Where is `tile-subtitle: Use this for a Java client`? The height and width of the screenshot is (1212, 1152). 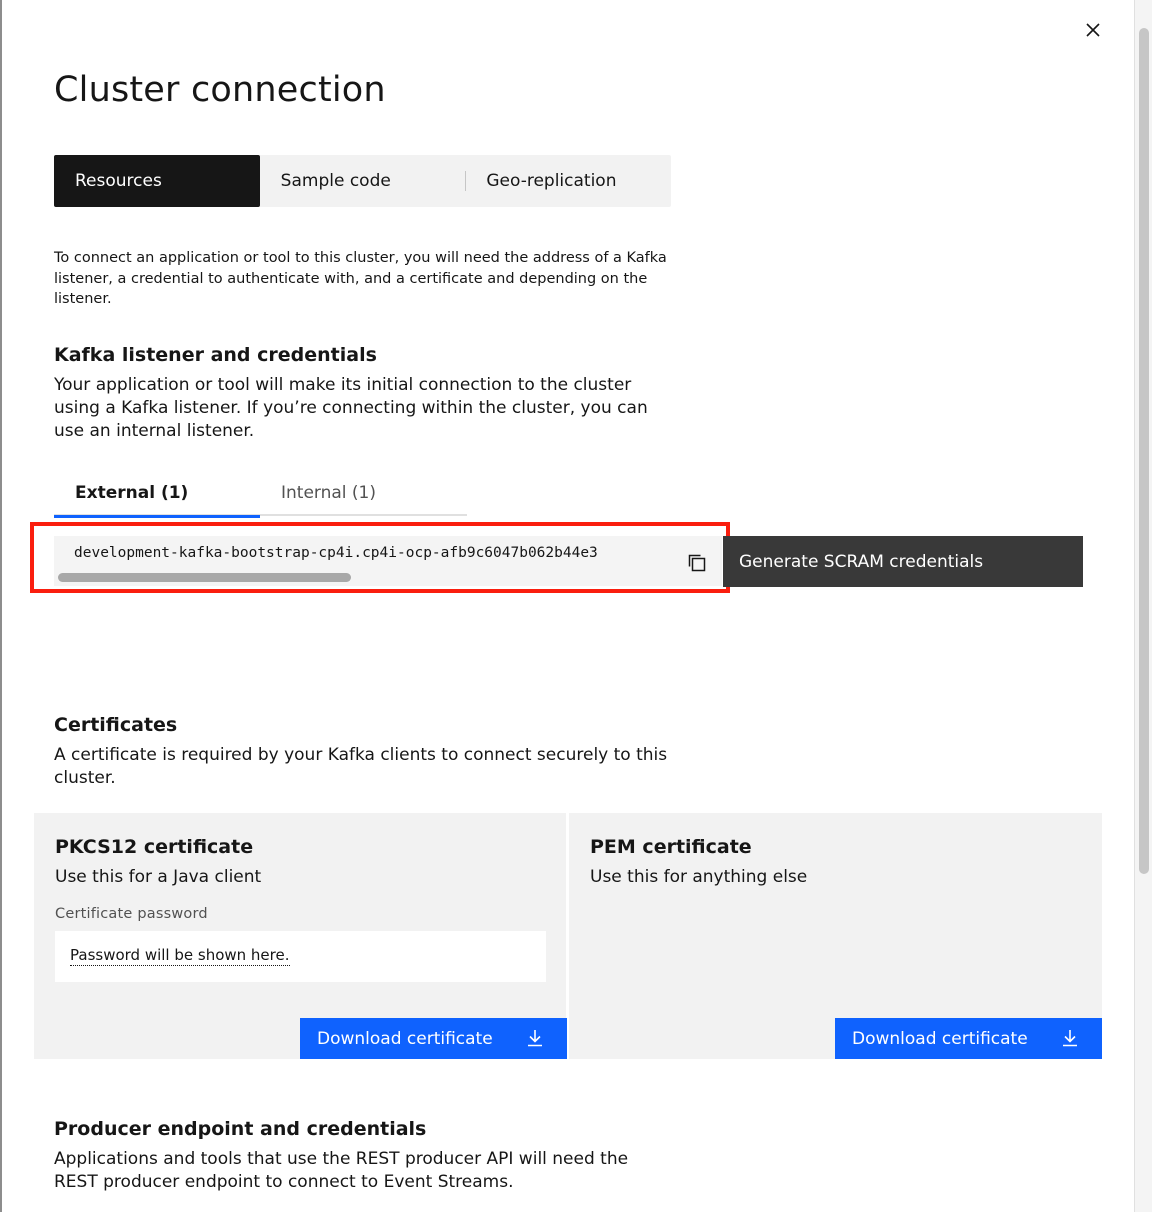 tile-subtitle: Use this for a Java client is located at coordinates (158, 877).